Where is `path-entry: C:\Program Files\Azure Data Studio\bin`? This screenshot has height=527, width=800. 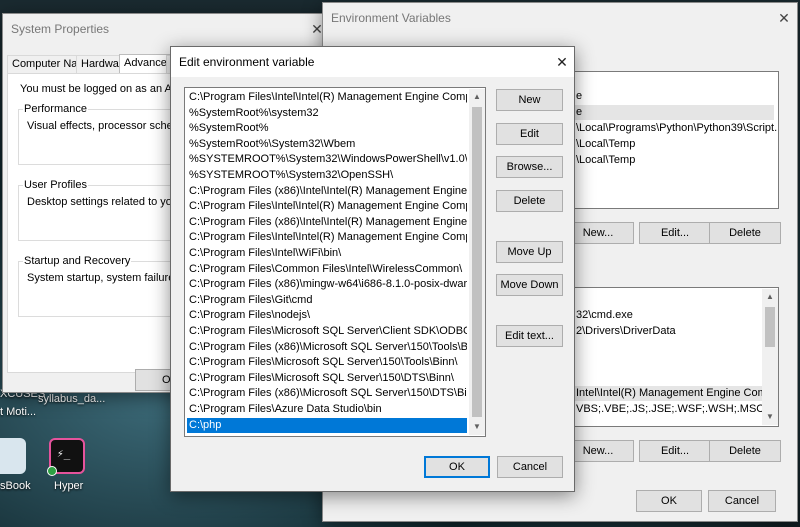 path-entry: C:\Program Files\Azure Data Studio\bin is located at coordinates (327, 409).